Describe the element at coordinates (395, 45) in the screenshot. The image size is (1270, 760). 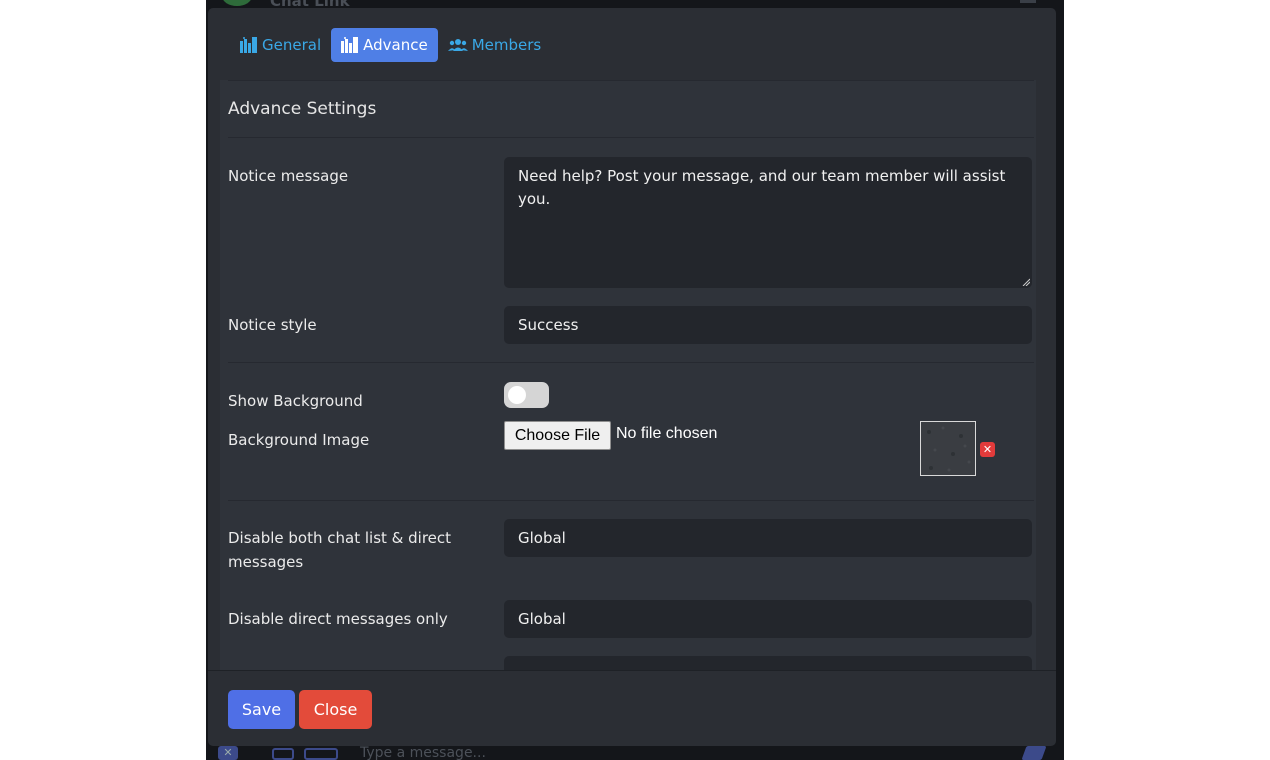
I see `tab-advance-label: Advance` at that location.